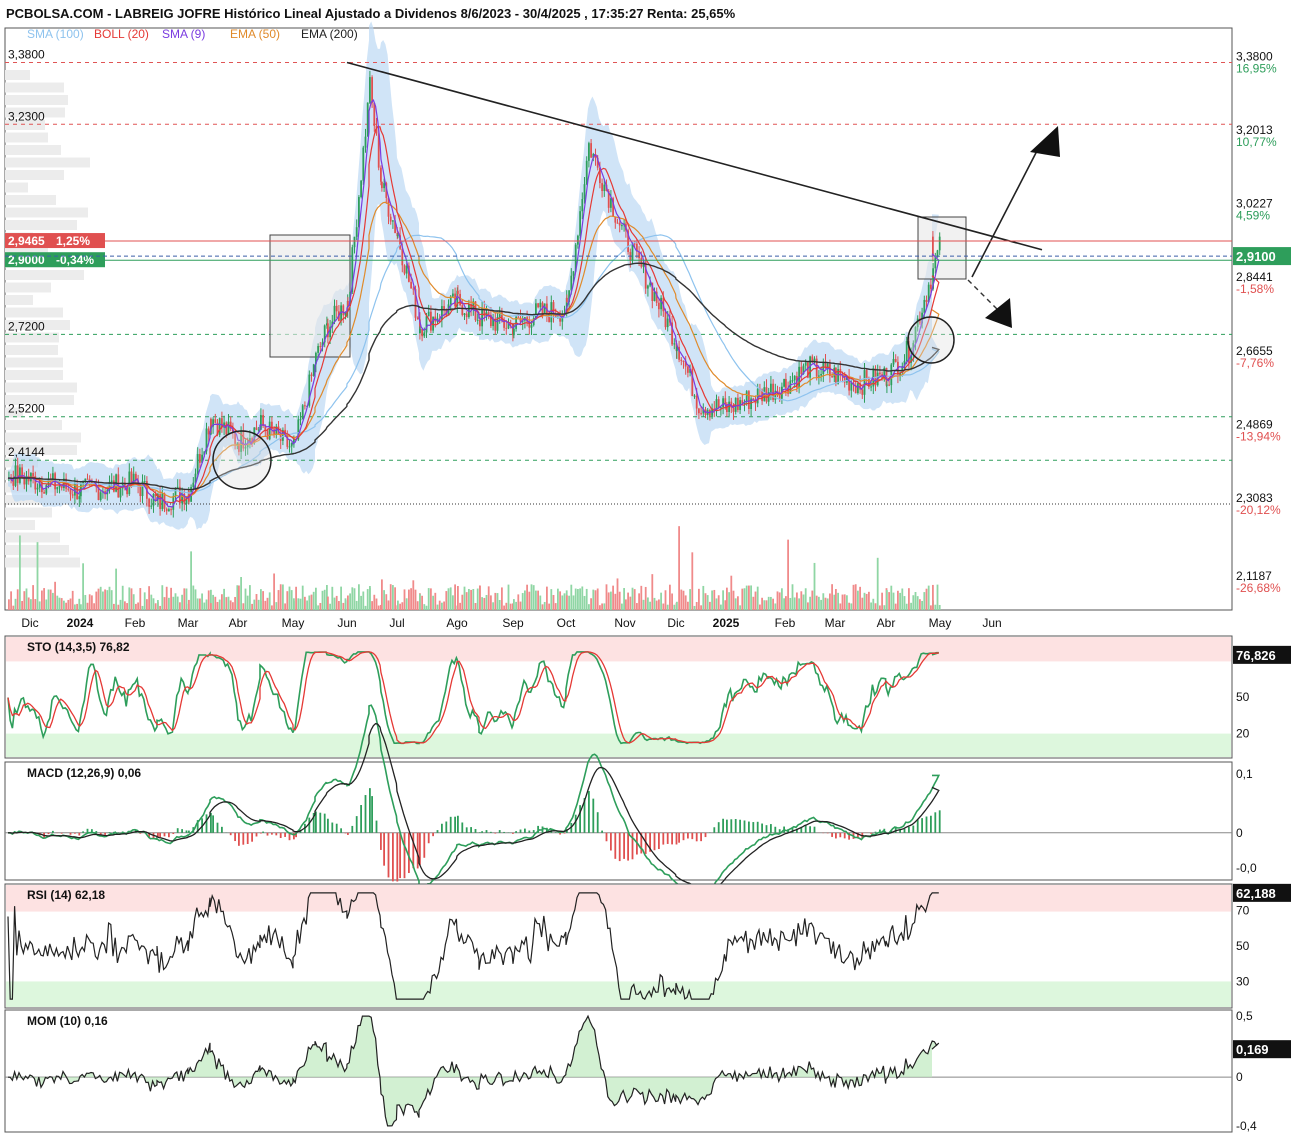  I want to click on subpanel-label: MACD (12,26,9) 0,06, so click(84, 773).